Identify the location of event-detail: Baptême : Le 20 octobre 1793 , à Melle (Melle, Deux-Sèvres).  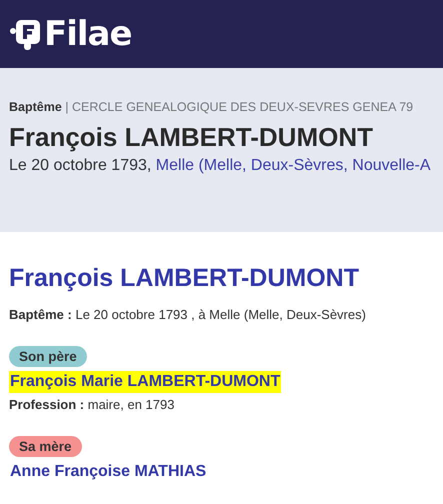
(188, 314).